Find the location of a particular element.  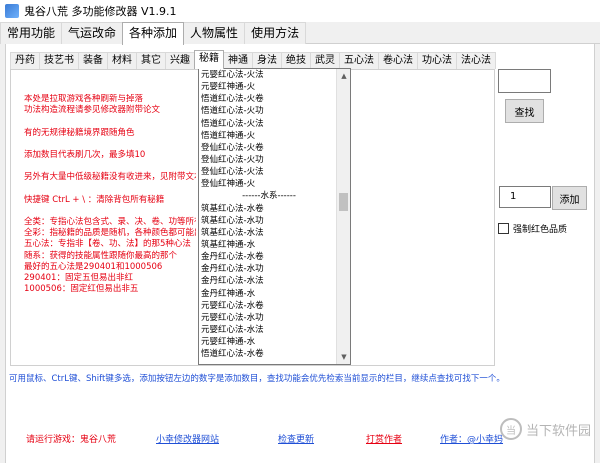

sub-tab: 功心法 is located at coordinates (437, 60).